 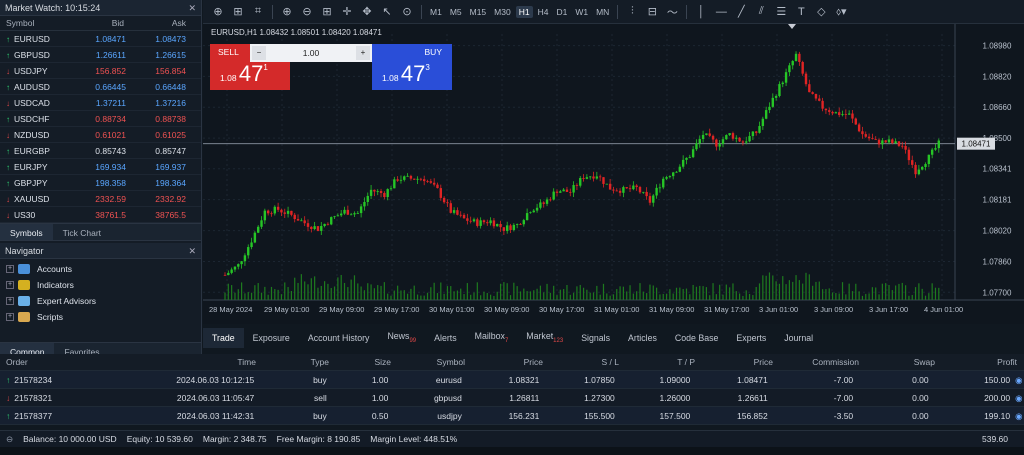 I want to click on trendline-icon: ╱, so click(x=741, y=12).